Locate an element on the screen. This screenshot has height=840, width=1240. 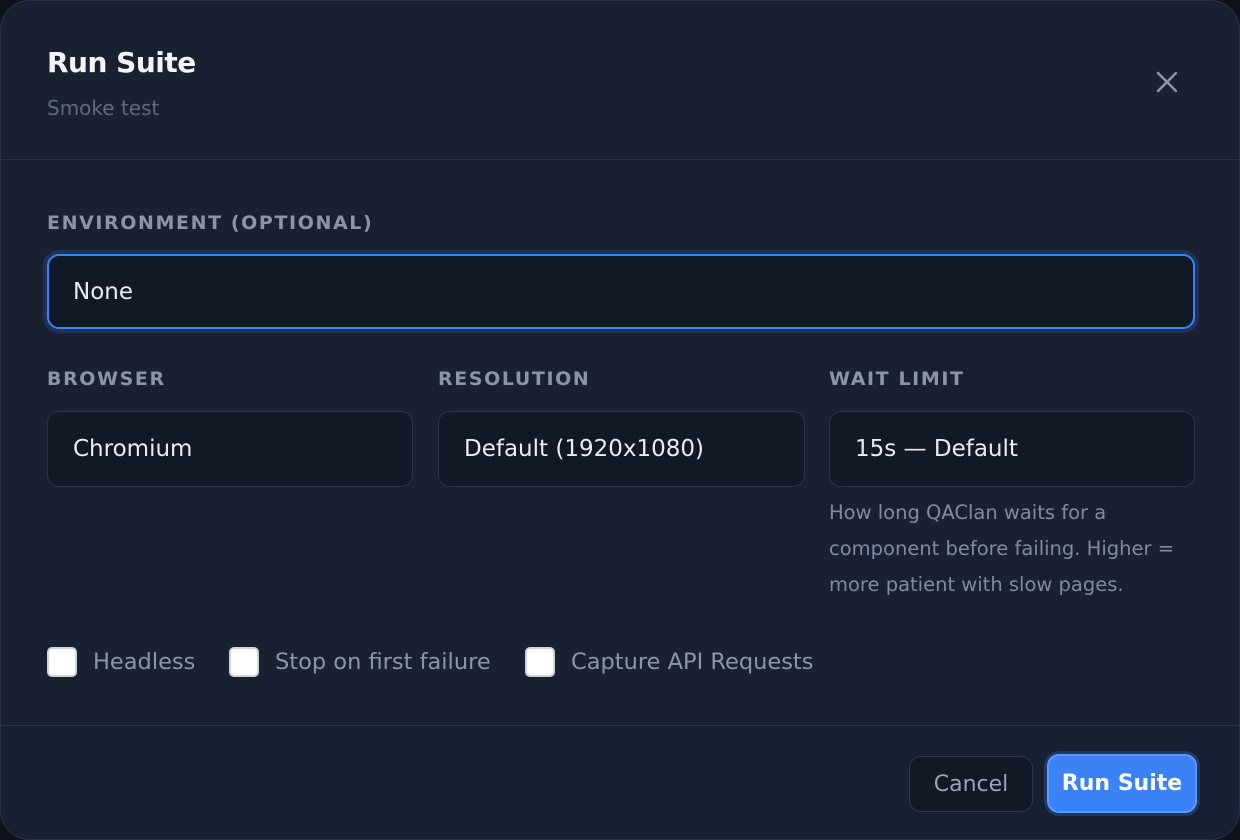
close-icon is located at coordinates (1167, 82).